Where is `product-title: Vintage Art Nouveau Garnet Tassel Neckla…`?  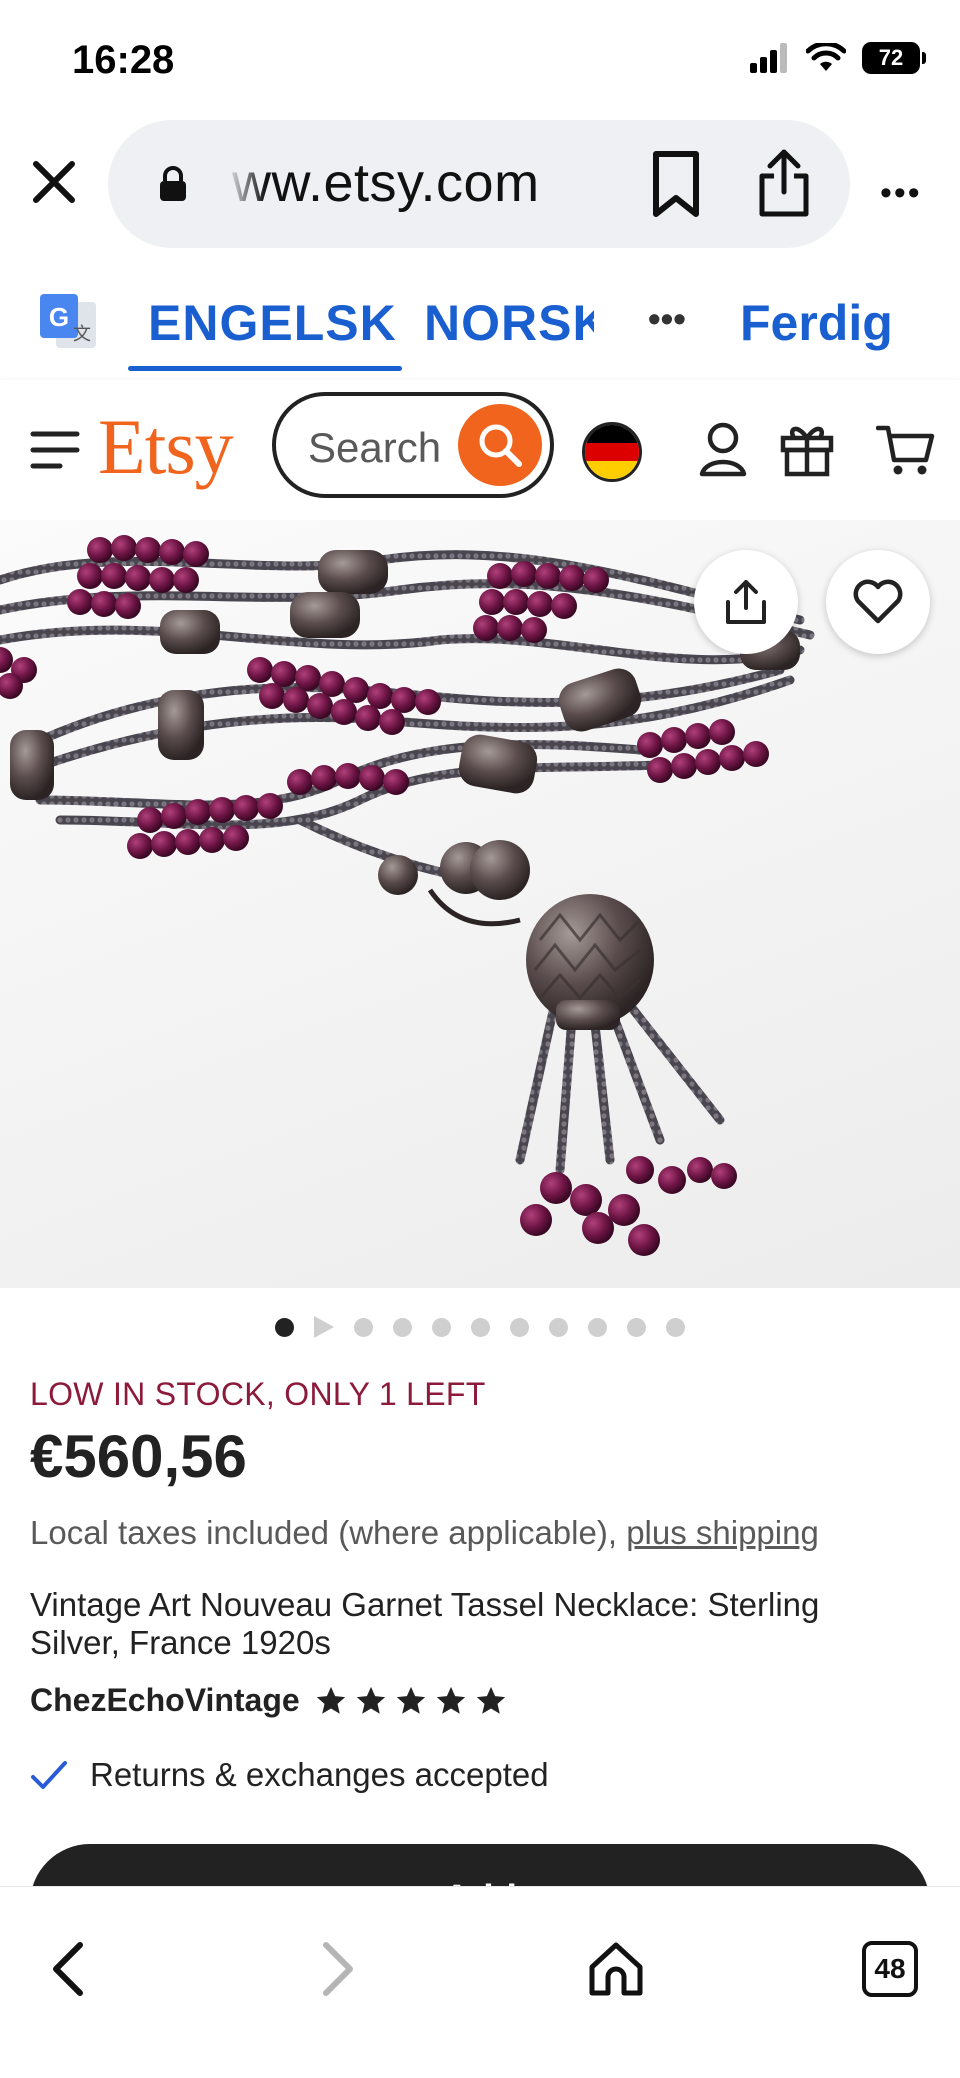
product-title: Vintage Art Nouveau Garnet Tassel Neckla… is located at coordinates (425, 1623).